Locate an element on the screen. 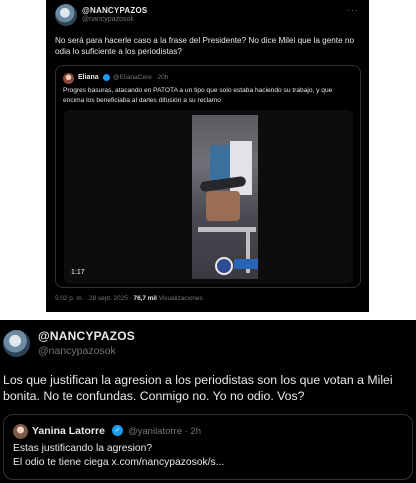 The height and width of the screenshot is (483, 416). video-duration: 1:17 is located at coordinates (78, 272).